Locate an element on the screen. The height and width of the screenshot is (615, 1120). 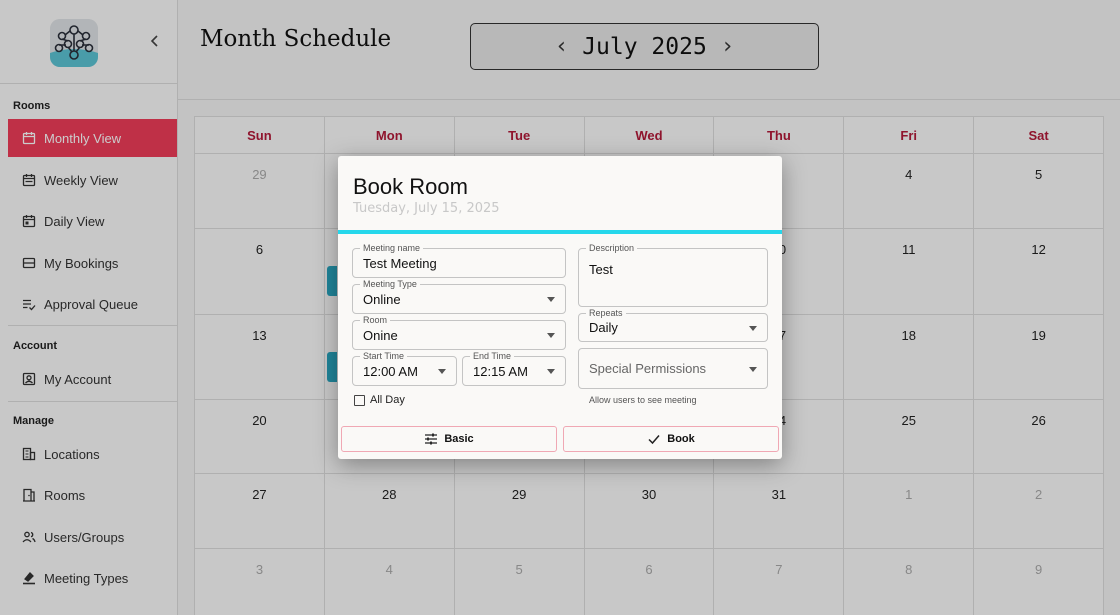
field-label: Description is located at coordinates (612, 248).